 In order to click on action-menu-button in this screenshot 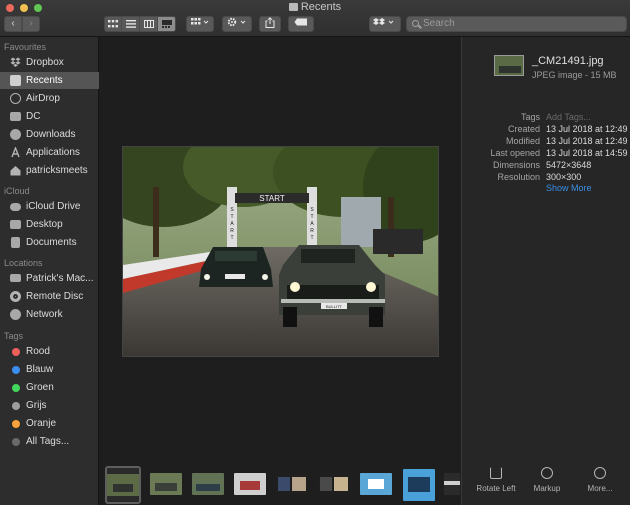, I will do `click(237, 24)`.